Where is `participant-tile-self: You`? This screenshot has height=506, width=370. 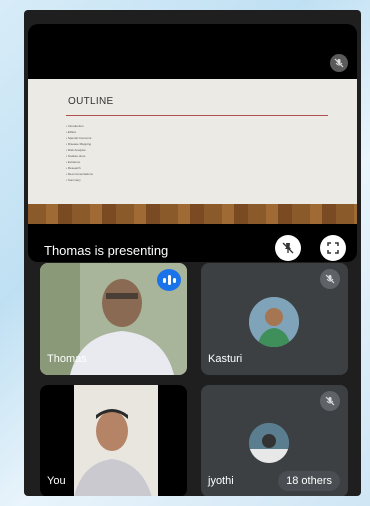 participant-tile-self: You is located at coordinates (113, 440).